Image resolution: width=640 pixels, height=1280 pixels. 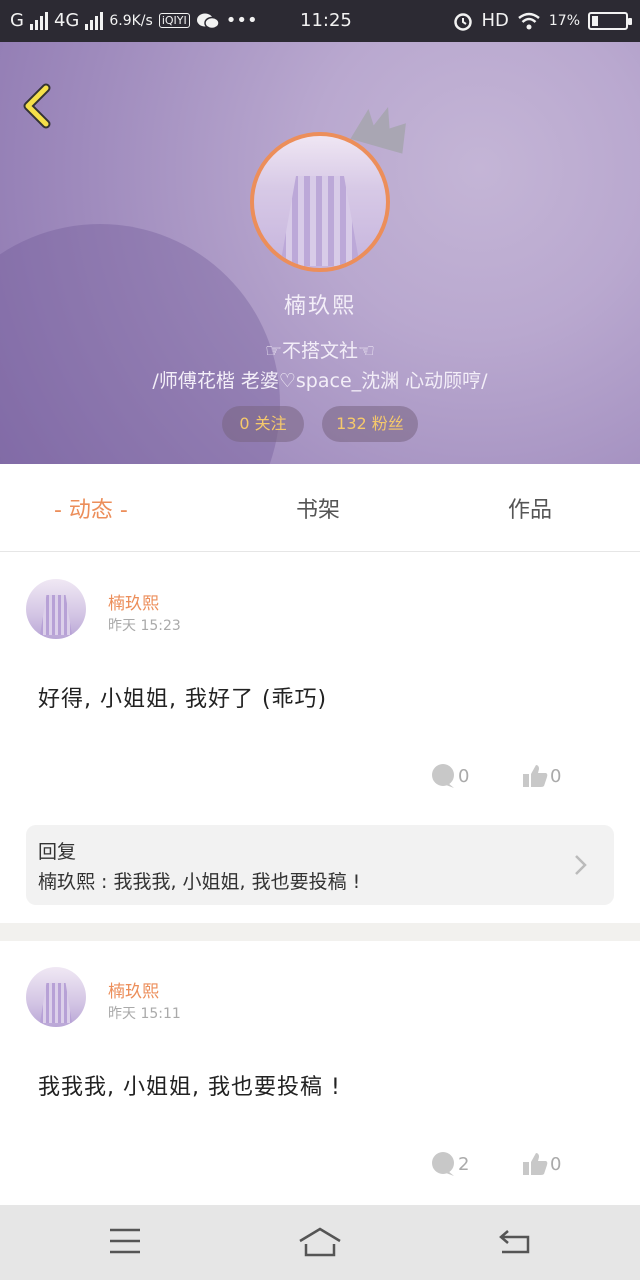 I want to click on post-divider, so click(x=320, y=932).